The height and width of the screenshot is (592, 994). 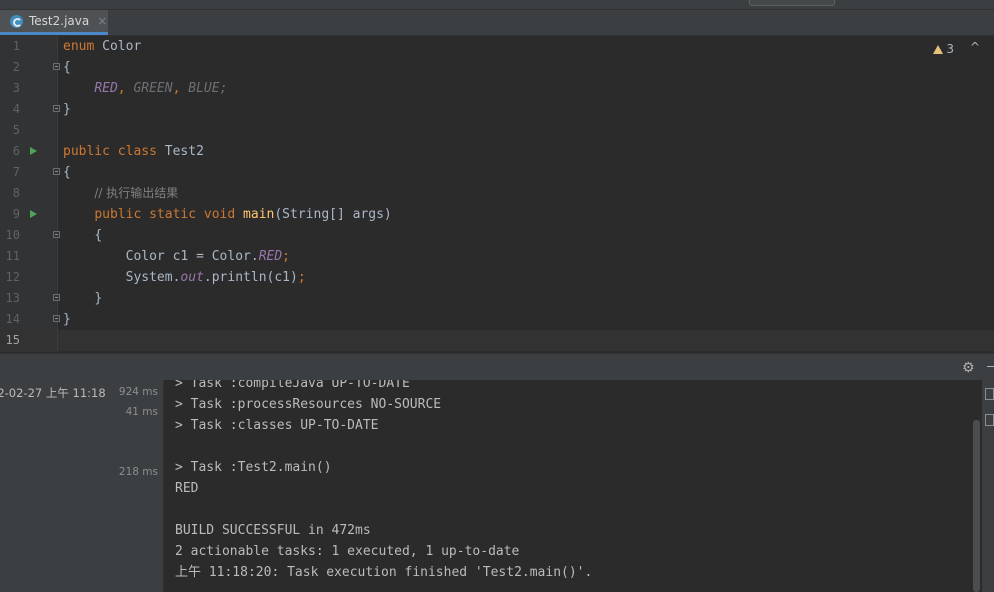 What do you see at coordinates (497, 151) in the screenshot?
I see `code-line-6: 6 public class Test2` at bounding box center [497, 151].